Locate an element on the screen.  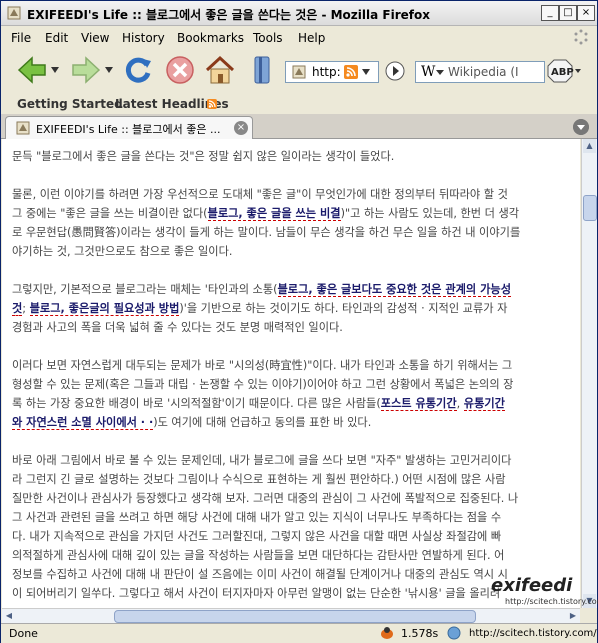
page-favicon-icon is located at coordinates (14, 13).